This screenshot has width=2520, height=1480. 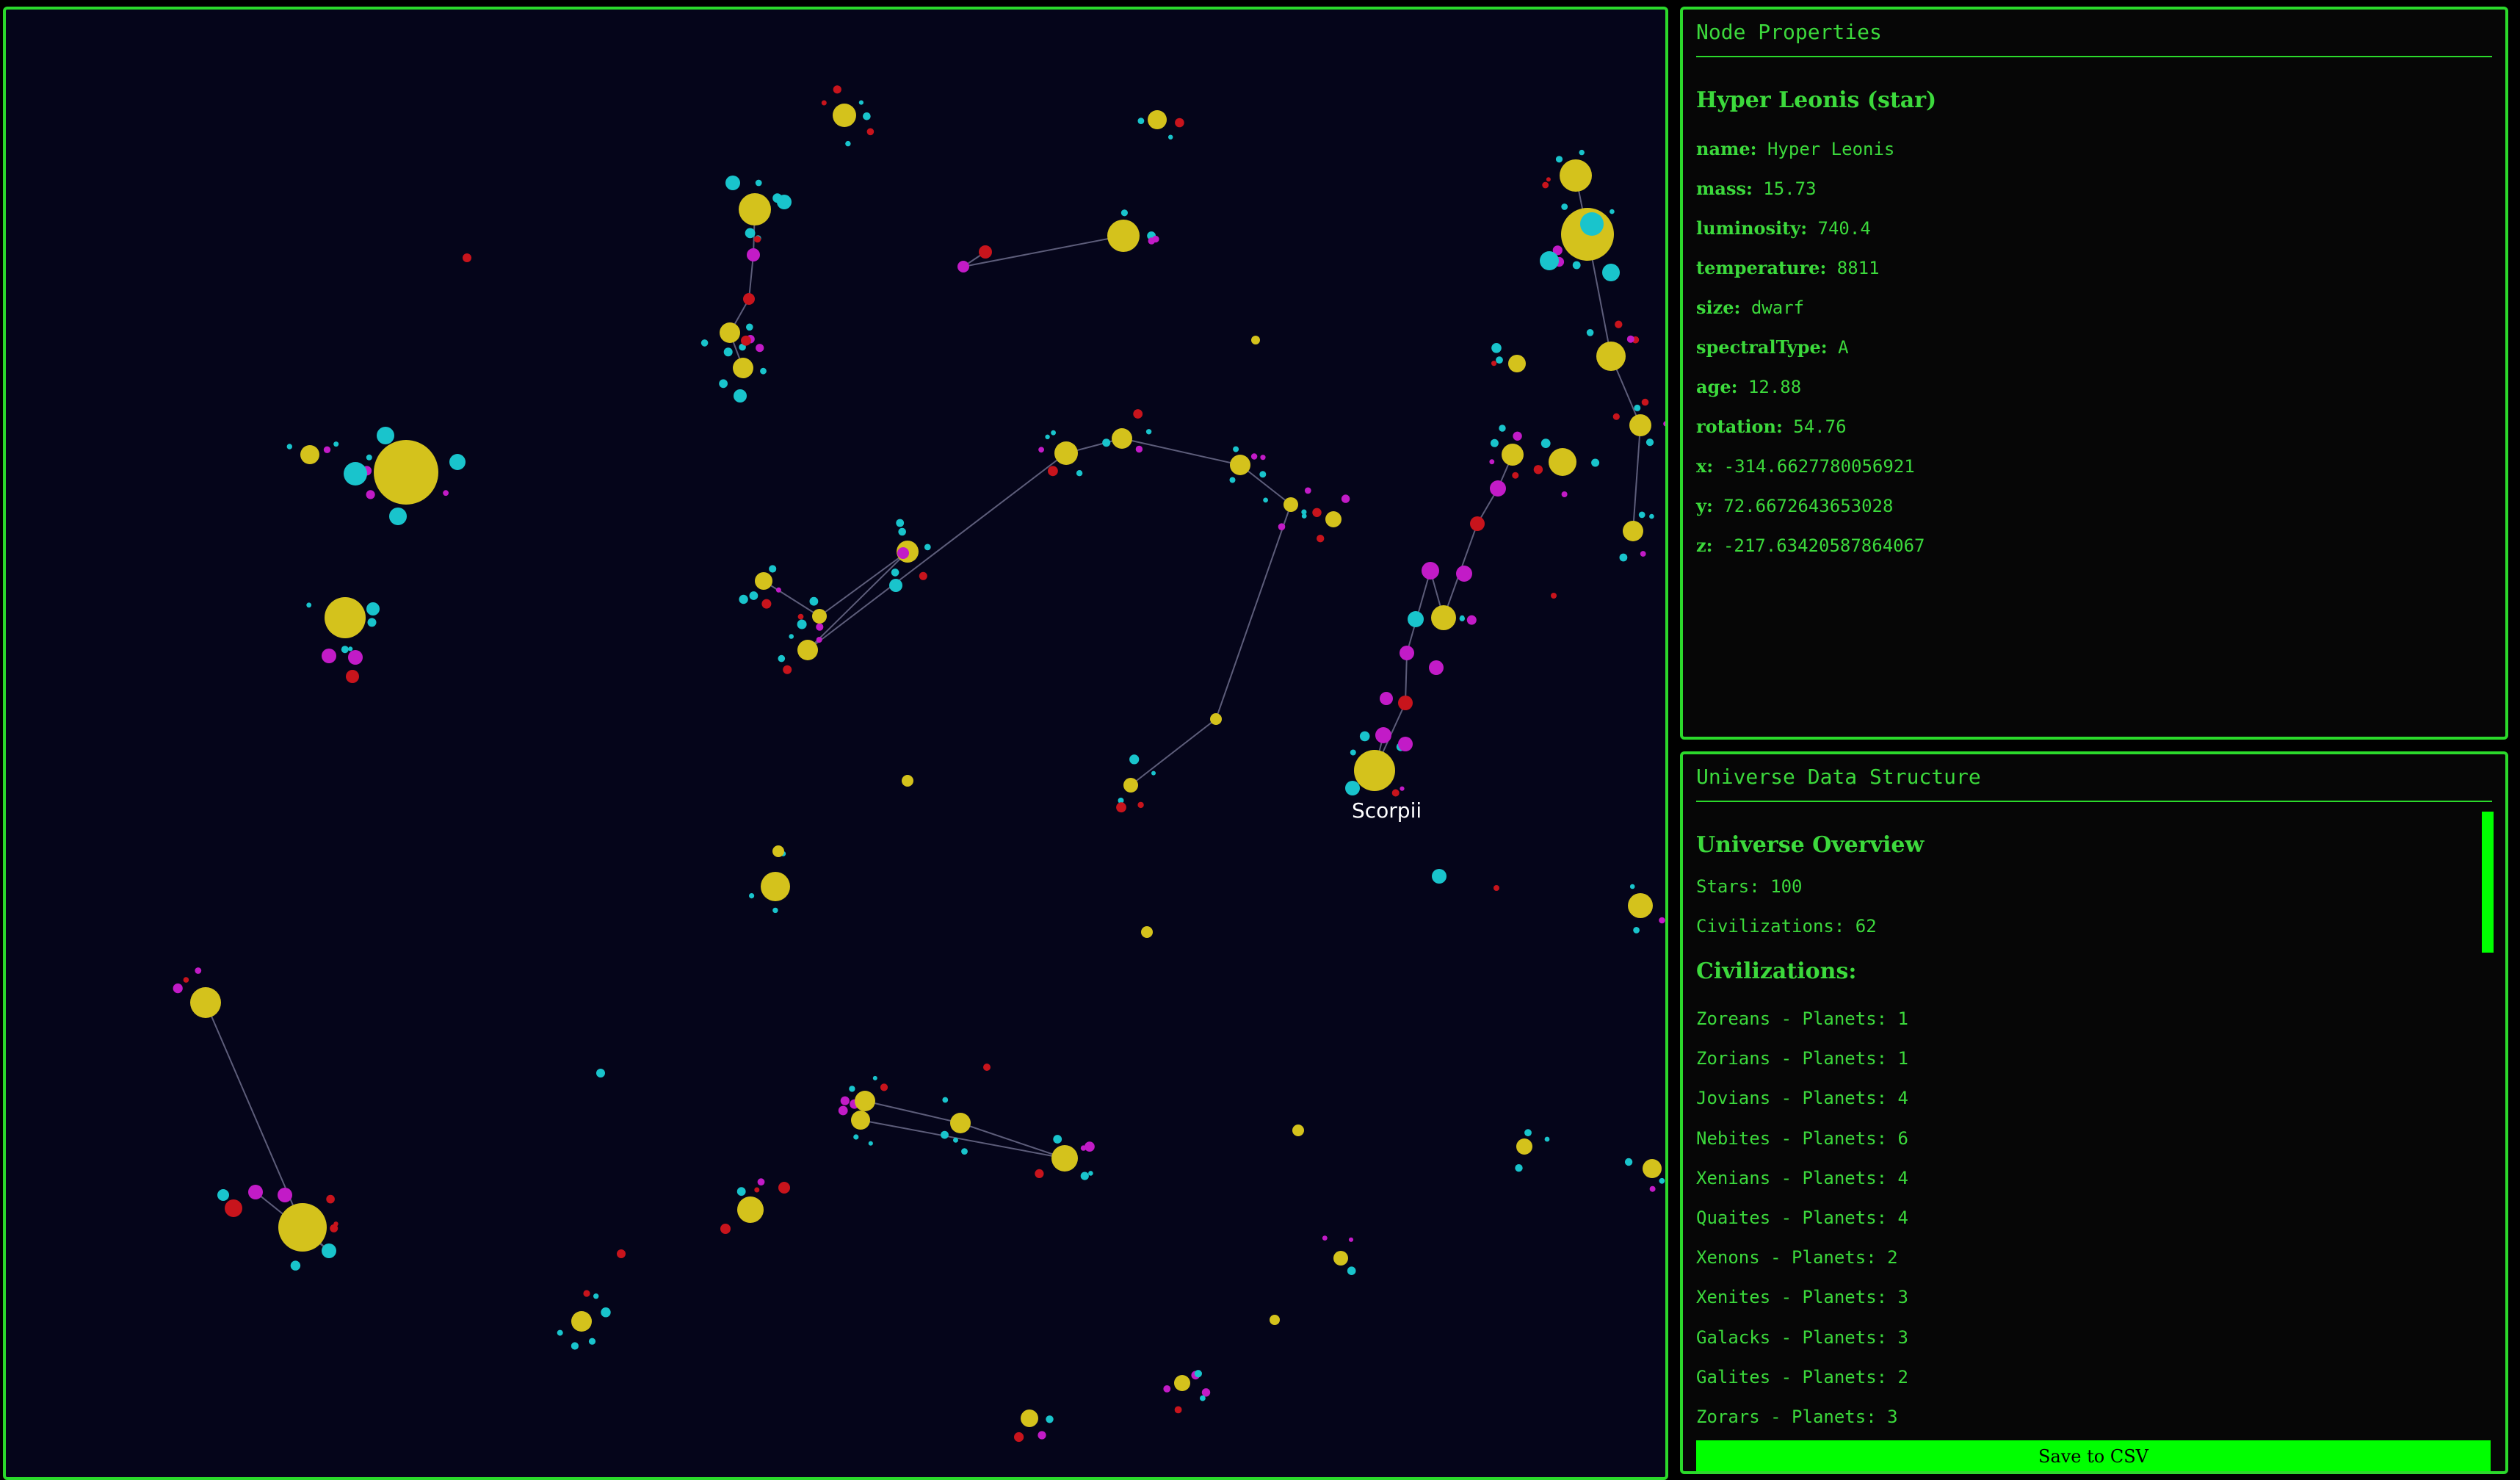 What do you see at coordinates (2093, 1455) in the screenshot?
I see `save-csv-button: Save to CSV` at bounding box center [2093, 1455].